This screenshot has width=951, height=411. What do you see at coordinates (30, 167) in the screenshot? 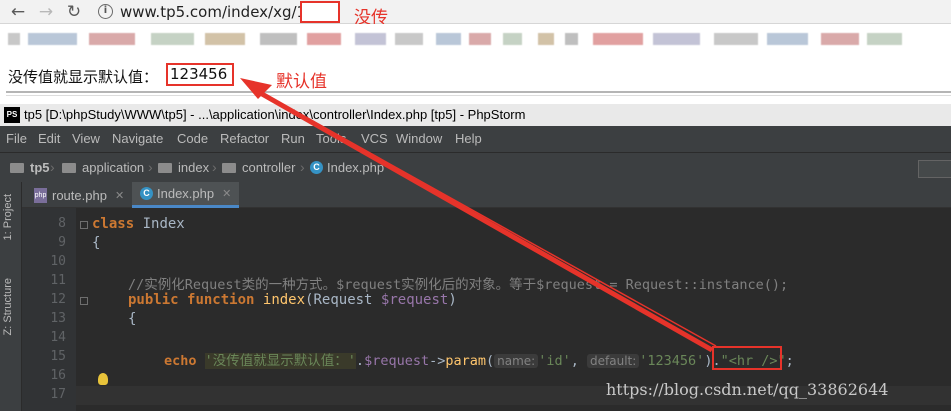
I see `crumb-tp5: tp5` at bounding box center [30, 167].